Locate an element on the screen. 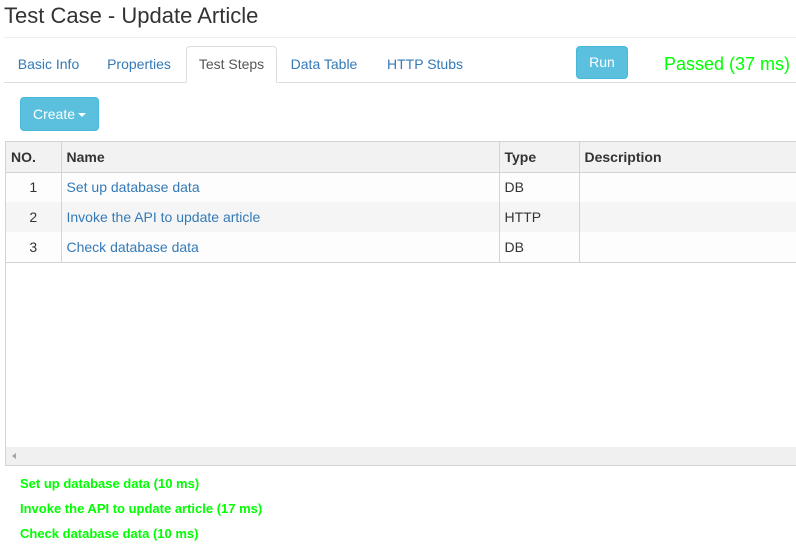 The width and height of the screenshot is (796, 549). tab-properties: Properties is located at coordinates (139, 64).